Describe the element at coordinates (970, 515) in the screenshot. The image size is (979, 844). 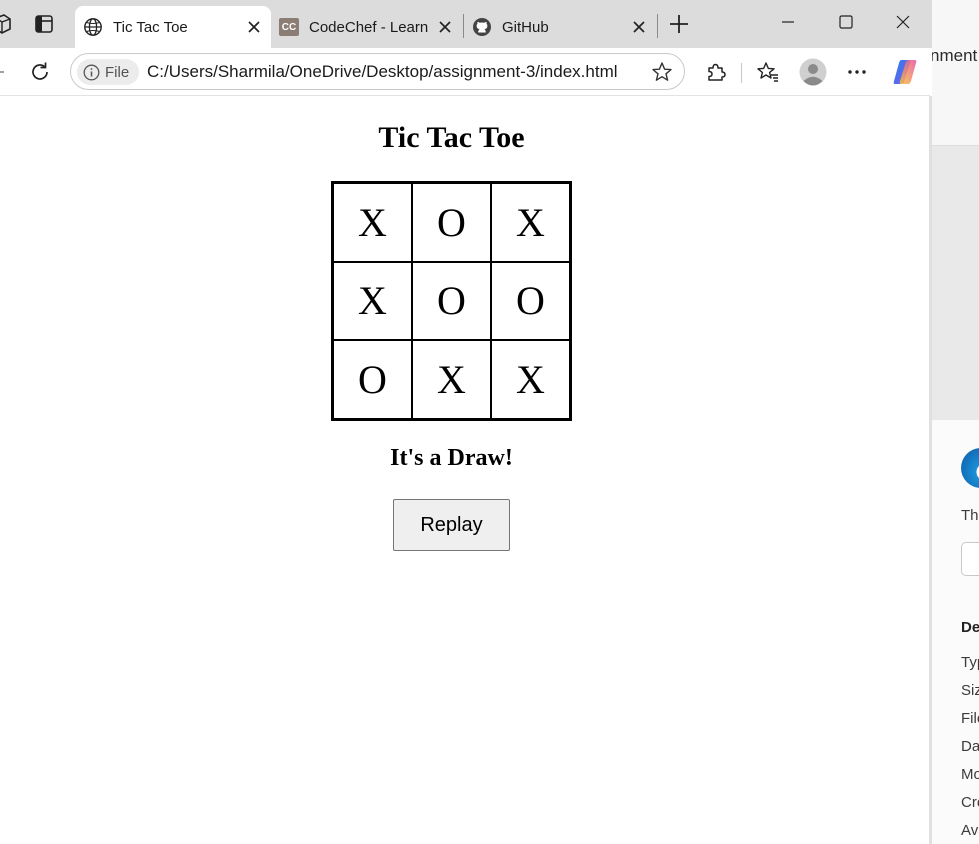
I see `side-pane-snippet: Thi` at that location.